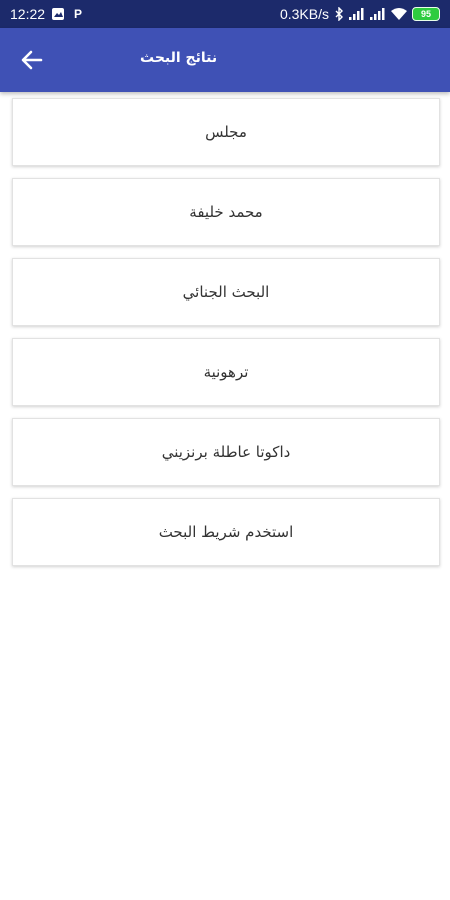 Image resolution: width=450 pixels, height=900 pixels. I want to click on status-right: 0.3KB/s 95, so click(360, 14).